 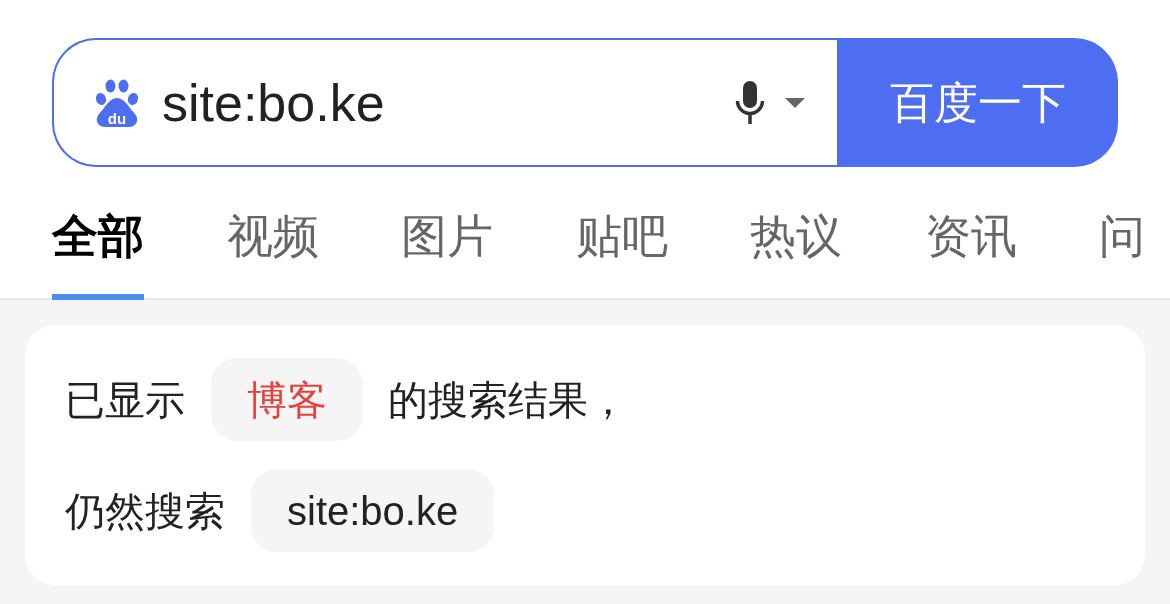 What do you see at coordinates (272, 256) in the screenshot?
I see `tab: 视频` at bounding box center [272, 256].